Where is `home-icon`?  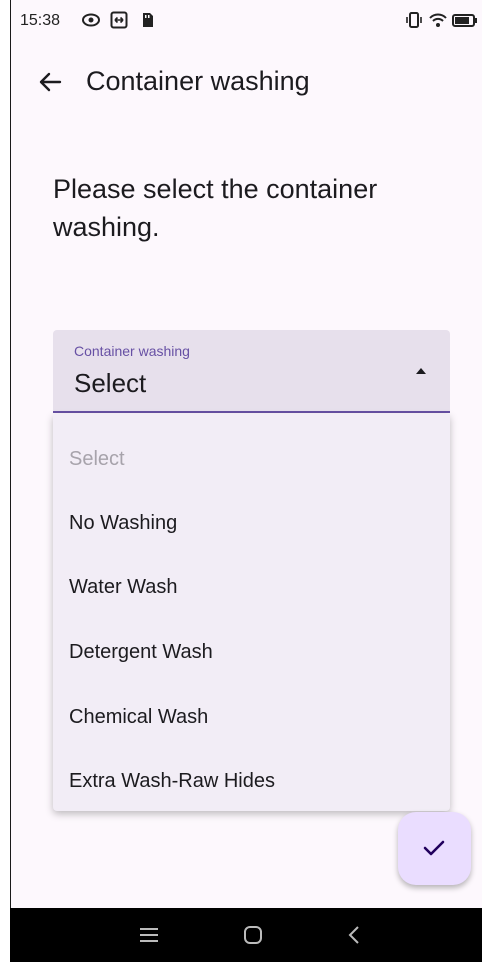
home-icon is located at coordinates (253, 935).